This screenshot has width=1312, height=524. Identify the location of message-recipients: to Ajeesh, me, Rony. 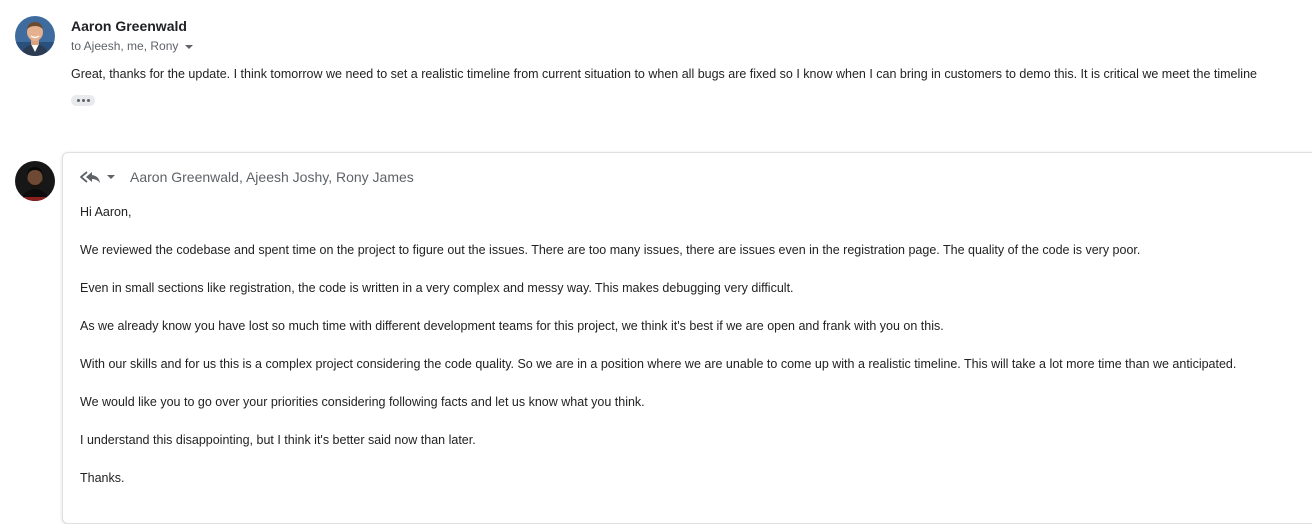
(132, 46).